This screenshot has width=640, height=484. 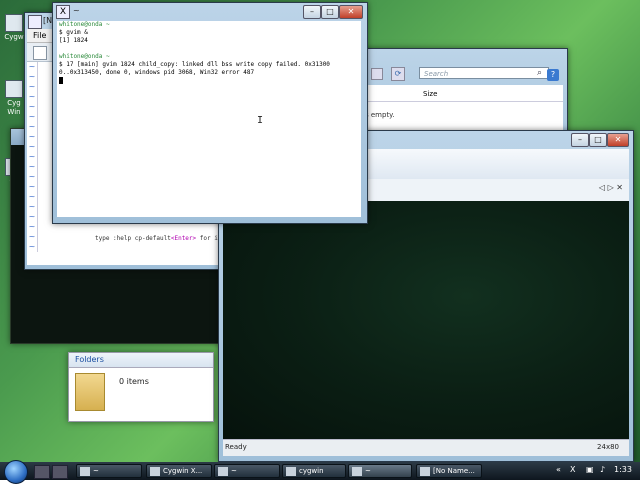 What do you see at coordinates (209, 81) in the screenshot?
I see `cursor-line` at bounding box center [209, 81].